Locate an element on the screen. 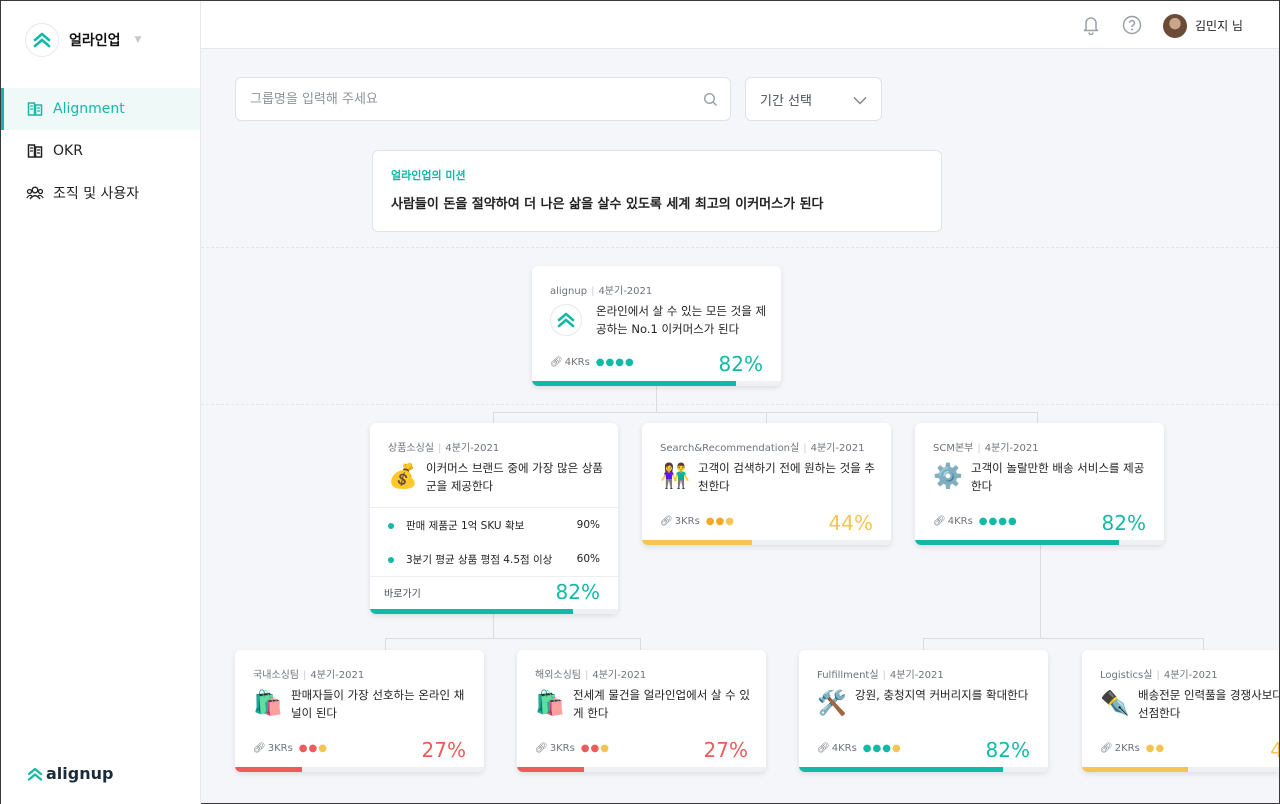 The height and width of the screenshot is (804, 1280). help-icon is located at coordinates (1132, 25).